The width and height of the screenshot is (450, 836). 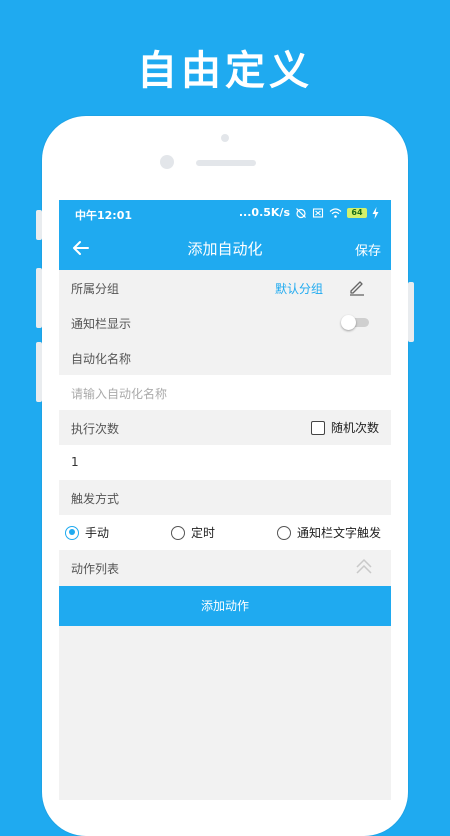 I want to click on network-speed: ...0.5K/s, so click(x=264, y=212).